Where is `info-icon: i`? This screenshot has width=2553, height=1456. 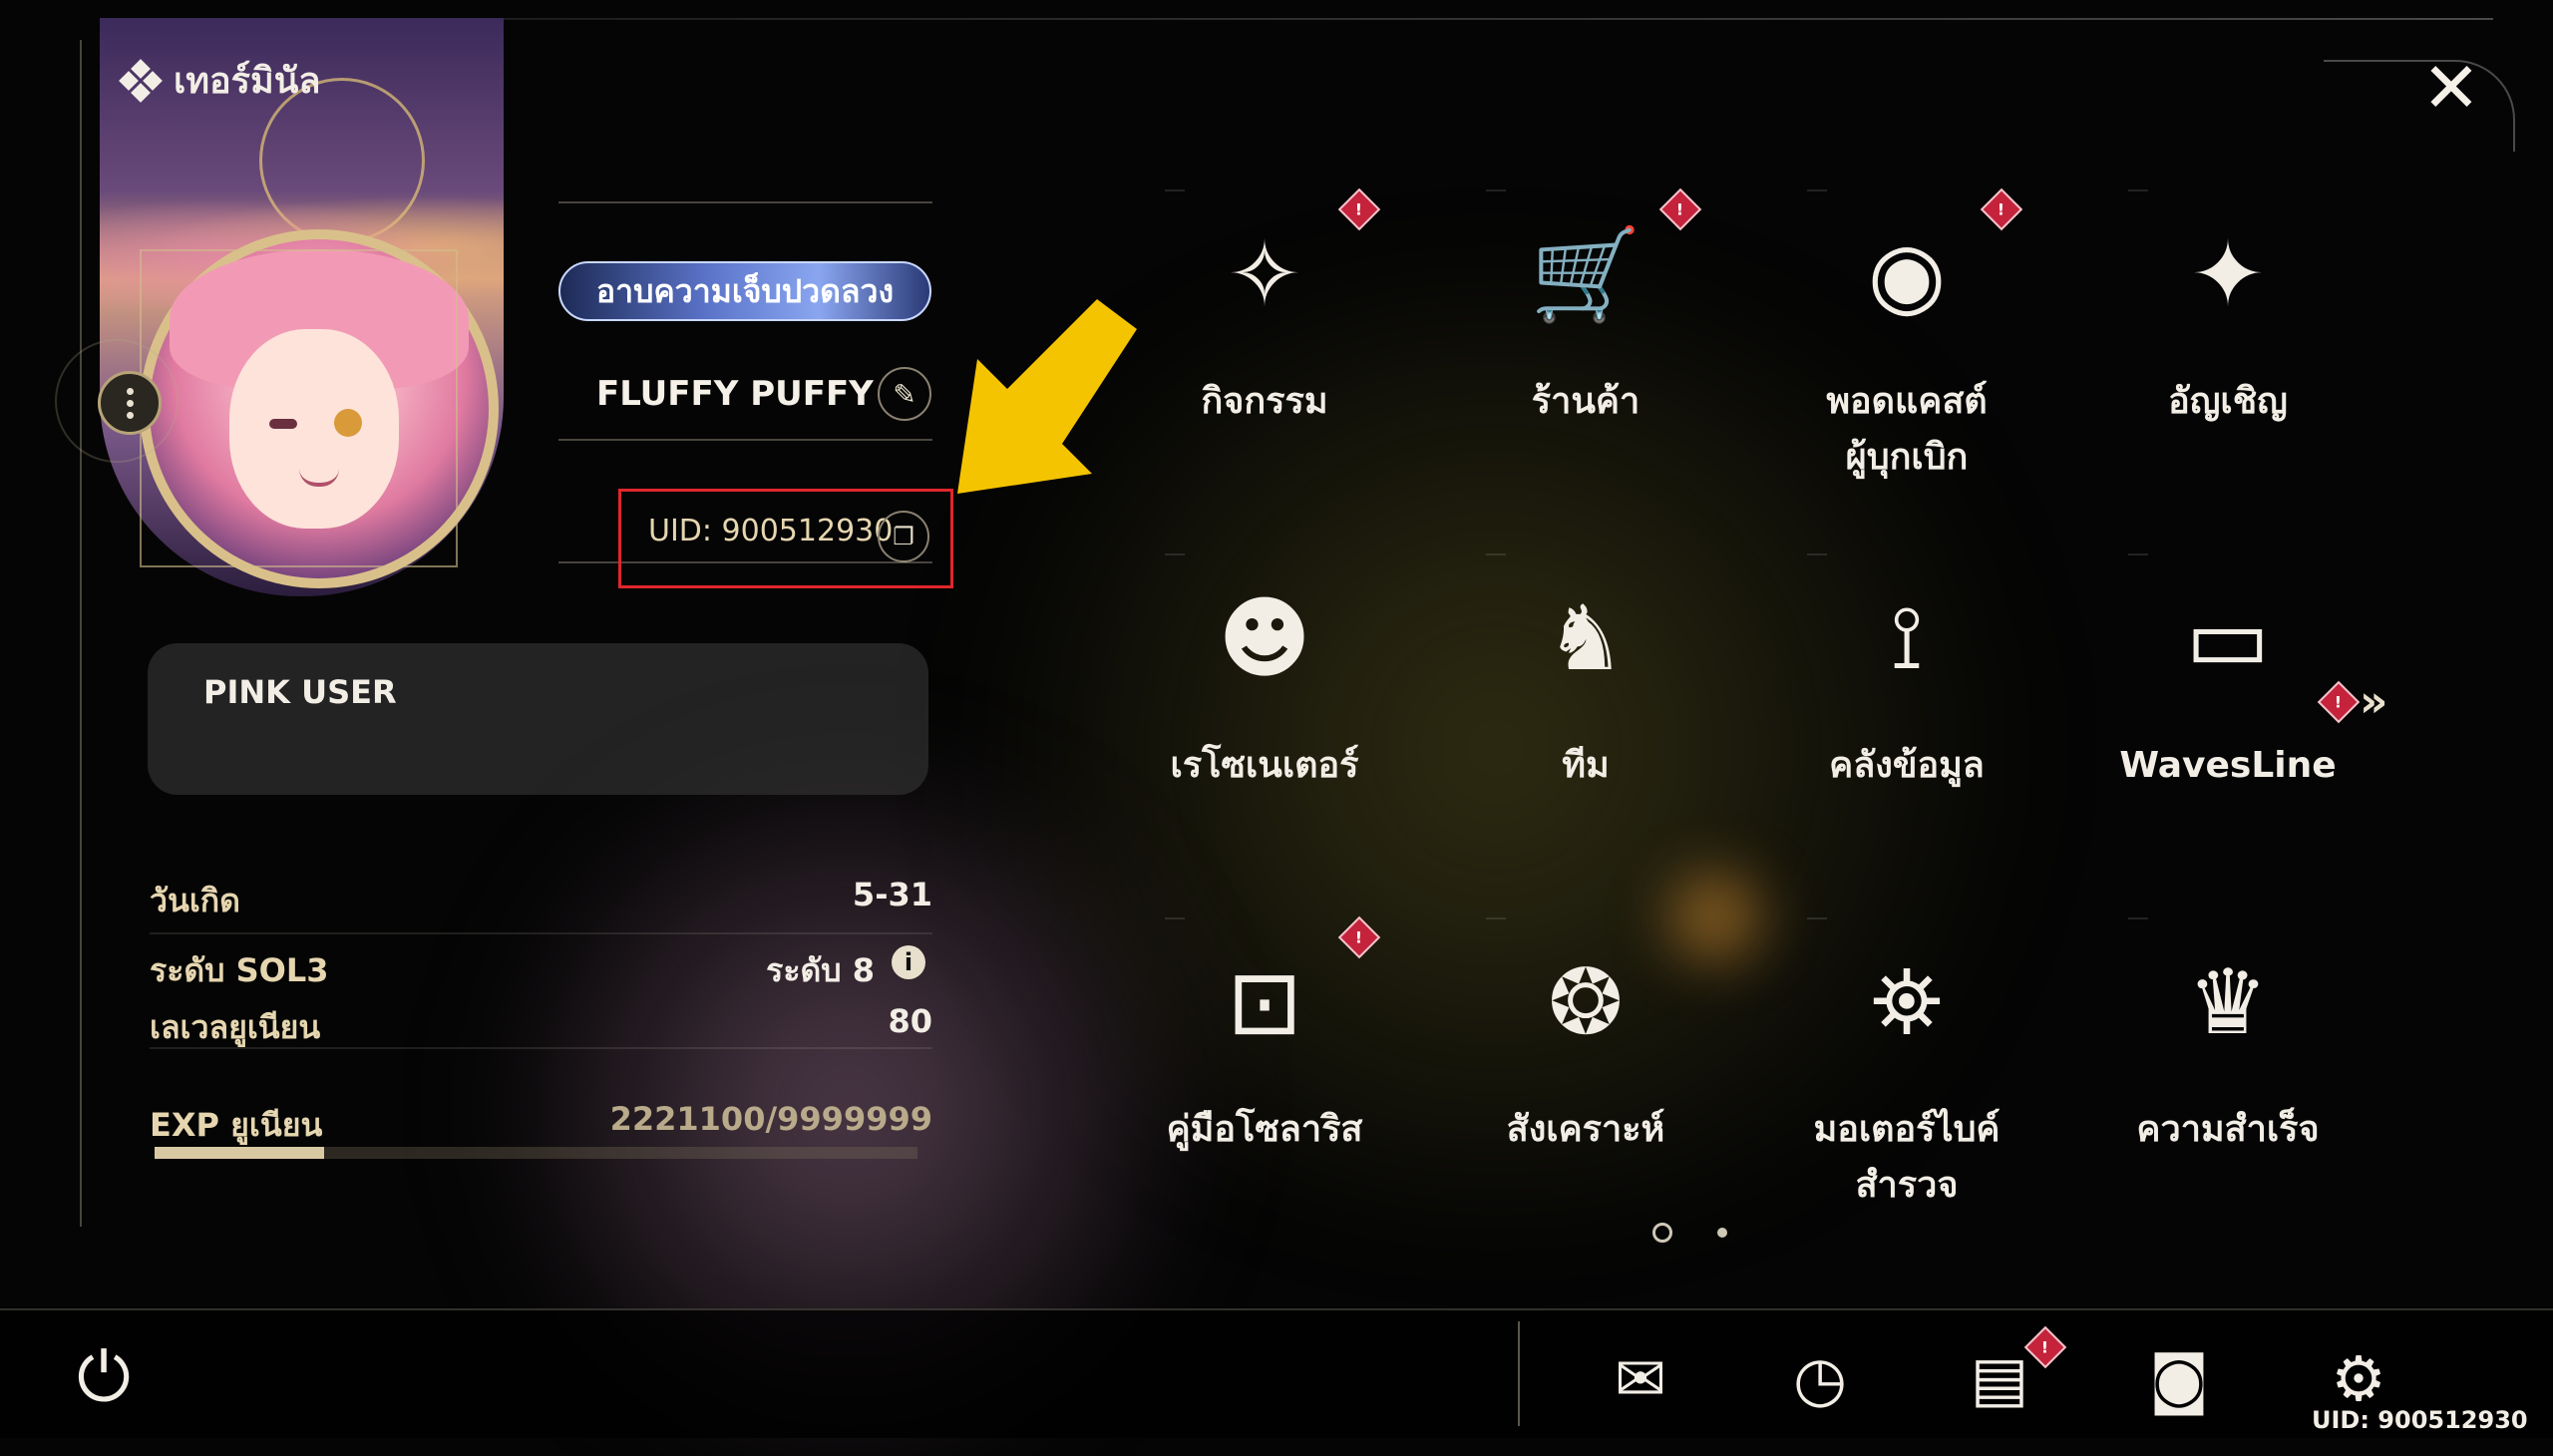
info-icon: i is located at coordinates (909, 962).